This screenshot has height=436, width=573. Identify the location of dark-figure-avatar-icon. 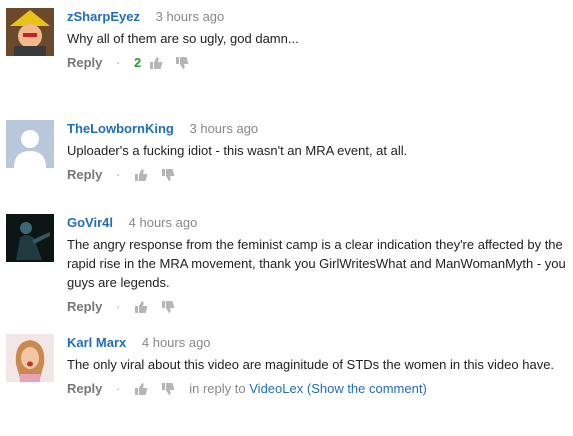
(30, 238).